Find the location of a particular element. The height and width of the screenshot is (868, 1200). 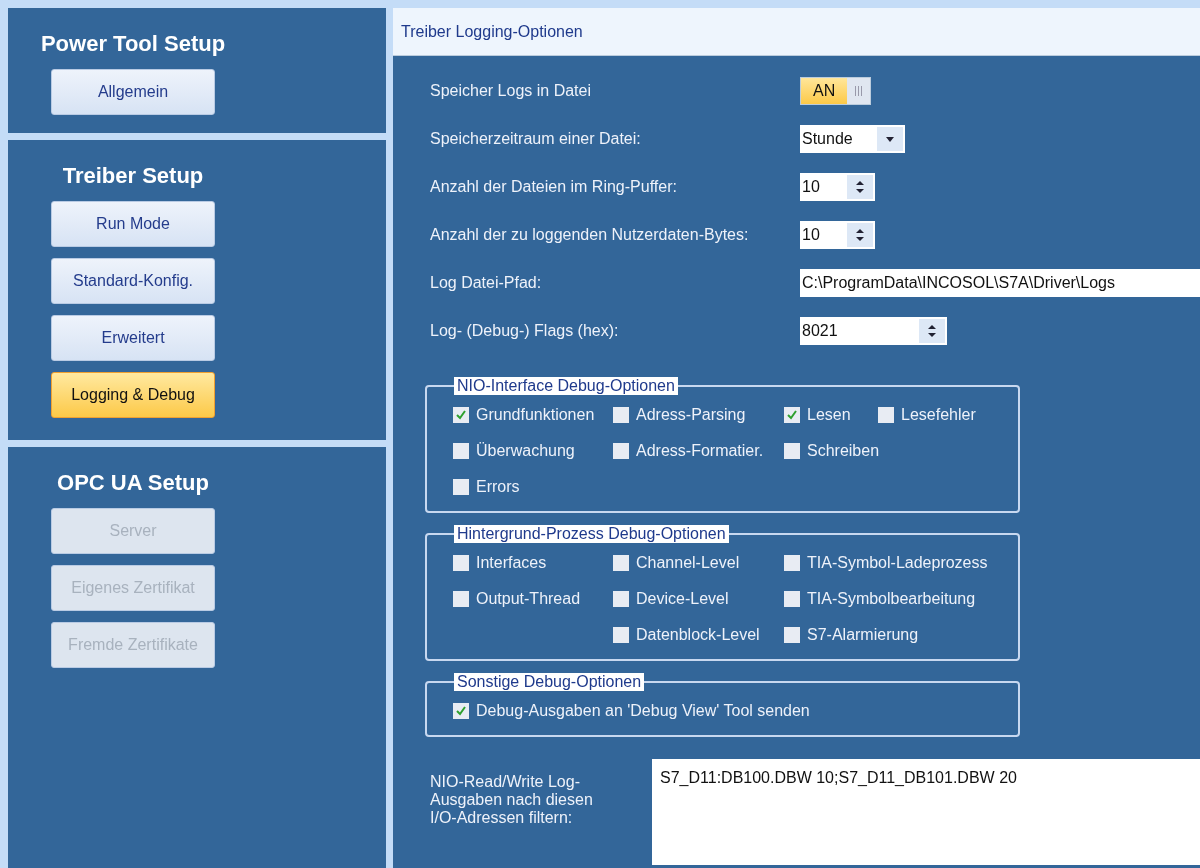

field-label: Speicher Logs in Datei is located at coordinates (511, 91).